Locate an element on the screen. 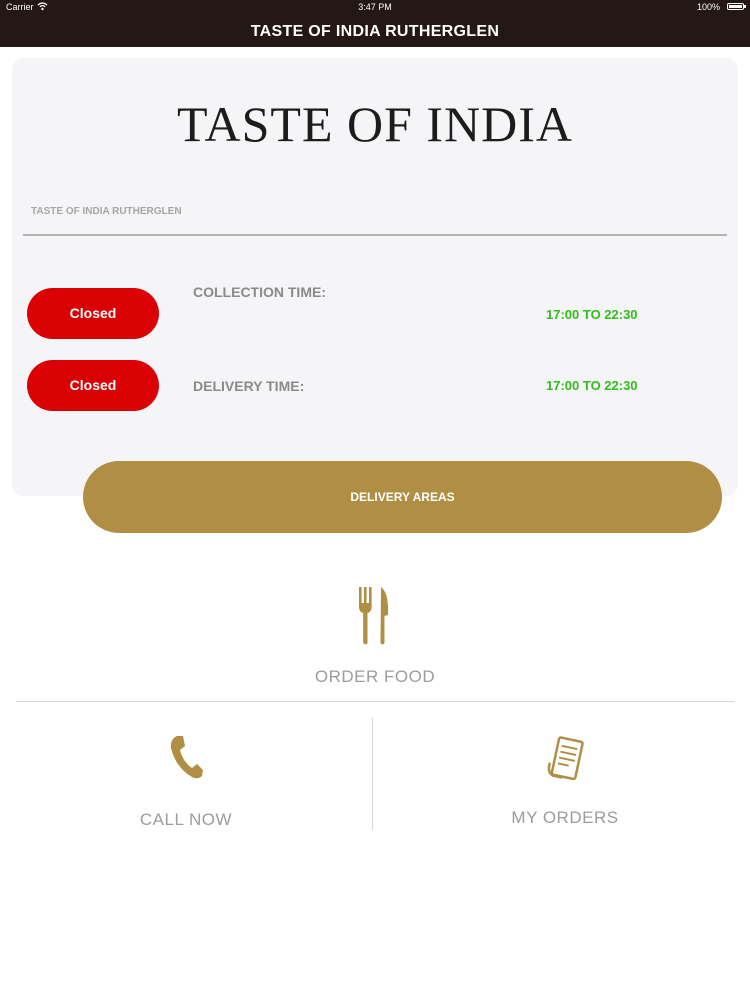 Image resolution: width=750 pixels, height=1000 pixels. store-name: TASTE OF INDIA RUTHERGLEN is located at coordinates (106, 211).